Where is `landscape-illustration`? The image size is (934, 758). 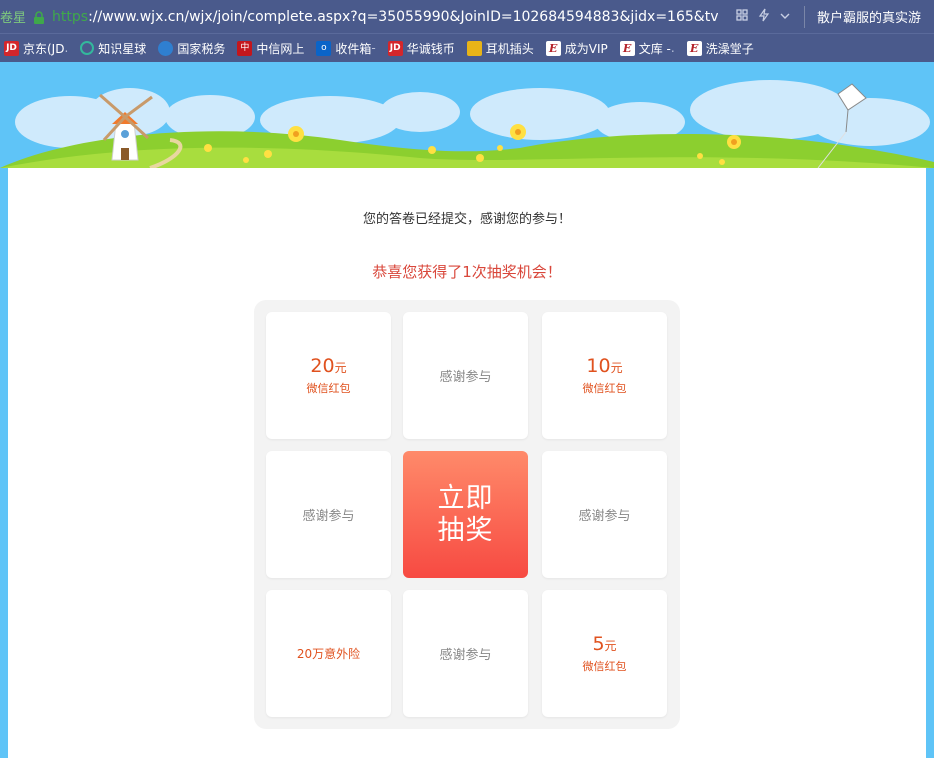
landscape-illustration is located at coordinates (467, 124).